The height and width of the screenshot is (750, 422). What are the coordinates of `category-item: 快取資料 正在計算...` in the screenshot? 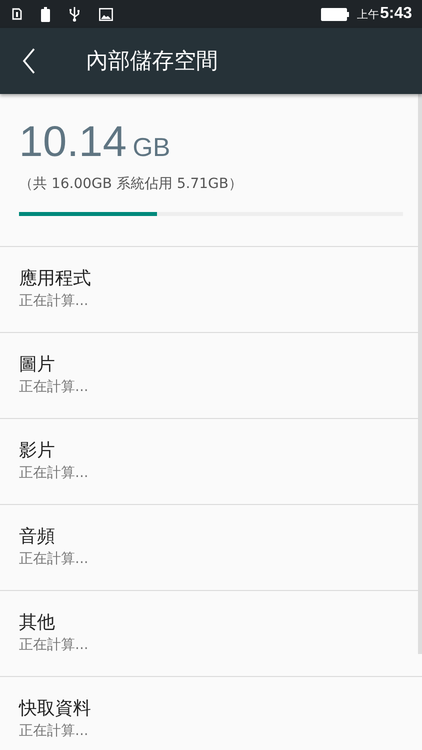 It's located at (211, 713).